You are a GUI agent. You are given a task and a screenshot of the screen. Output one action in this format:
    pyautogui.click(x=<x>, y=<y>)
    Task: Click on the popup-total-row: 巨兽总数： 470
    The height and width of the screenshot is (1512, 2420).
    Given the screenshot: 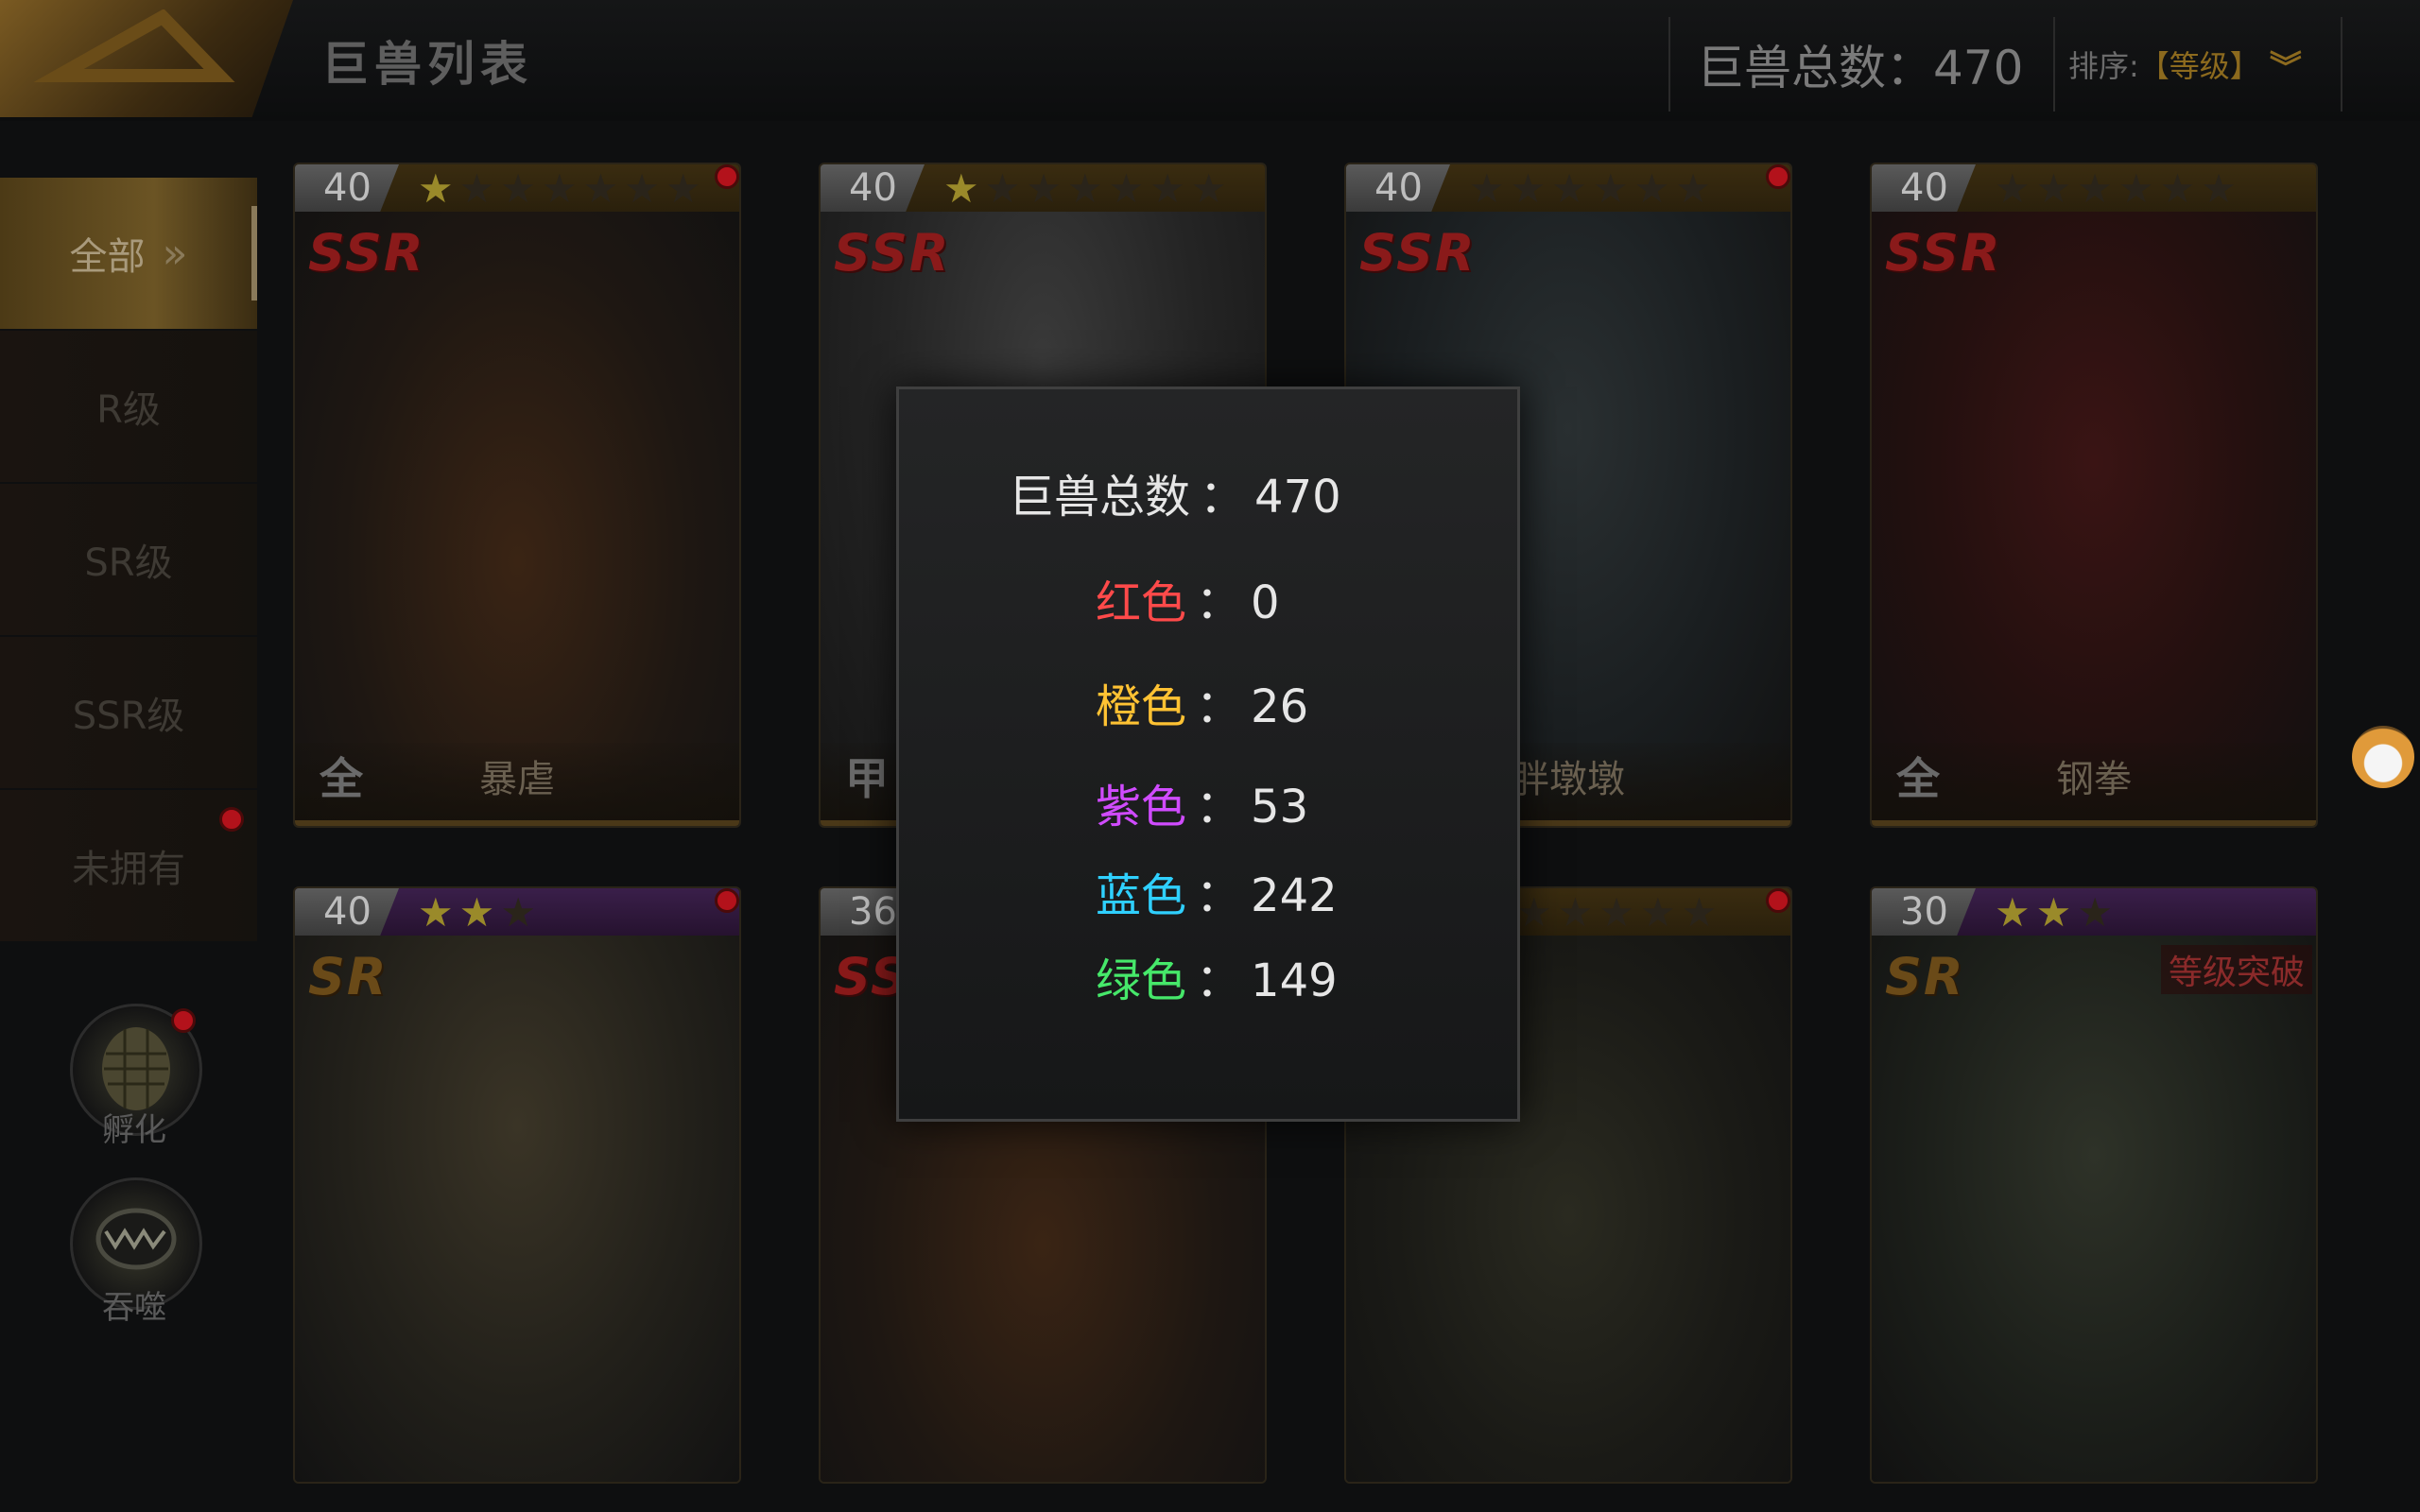 What is the action you would take?
    pyautogui.click(x=1318, y=492)
    